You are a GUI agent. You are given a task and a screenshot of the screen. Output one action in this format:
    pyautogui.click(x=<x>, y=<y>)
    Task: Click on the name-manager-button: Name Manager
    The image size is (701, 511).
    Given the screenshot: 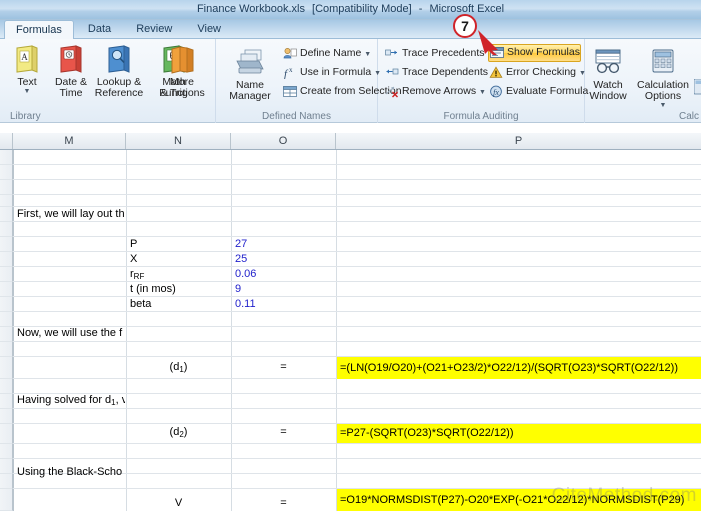 What is the action you would take?
    pyautogui.click(x=250, y=73)
    